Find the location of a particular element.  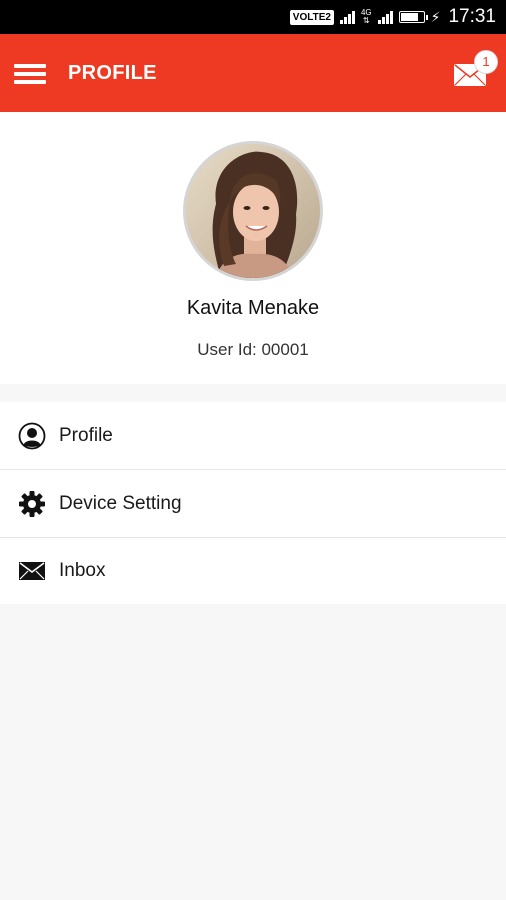

status-bar: VOLTE2 4G ⇅ ⚡ 17:31 is located at coordinates (253, 17).